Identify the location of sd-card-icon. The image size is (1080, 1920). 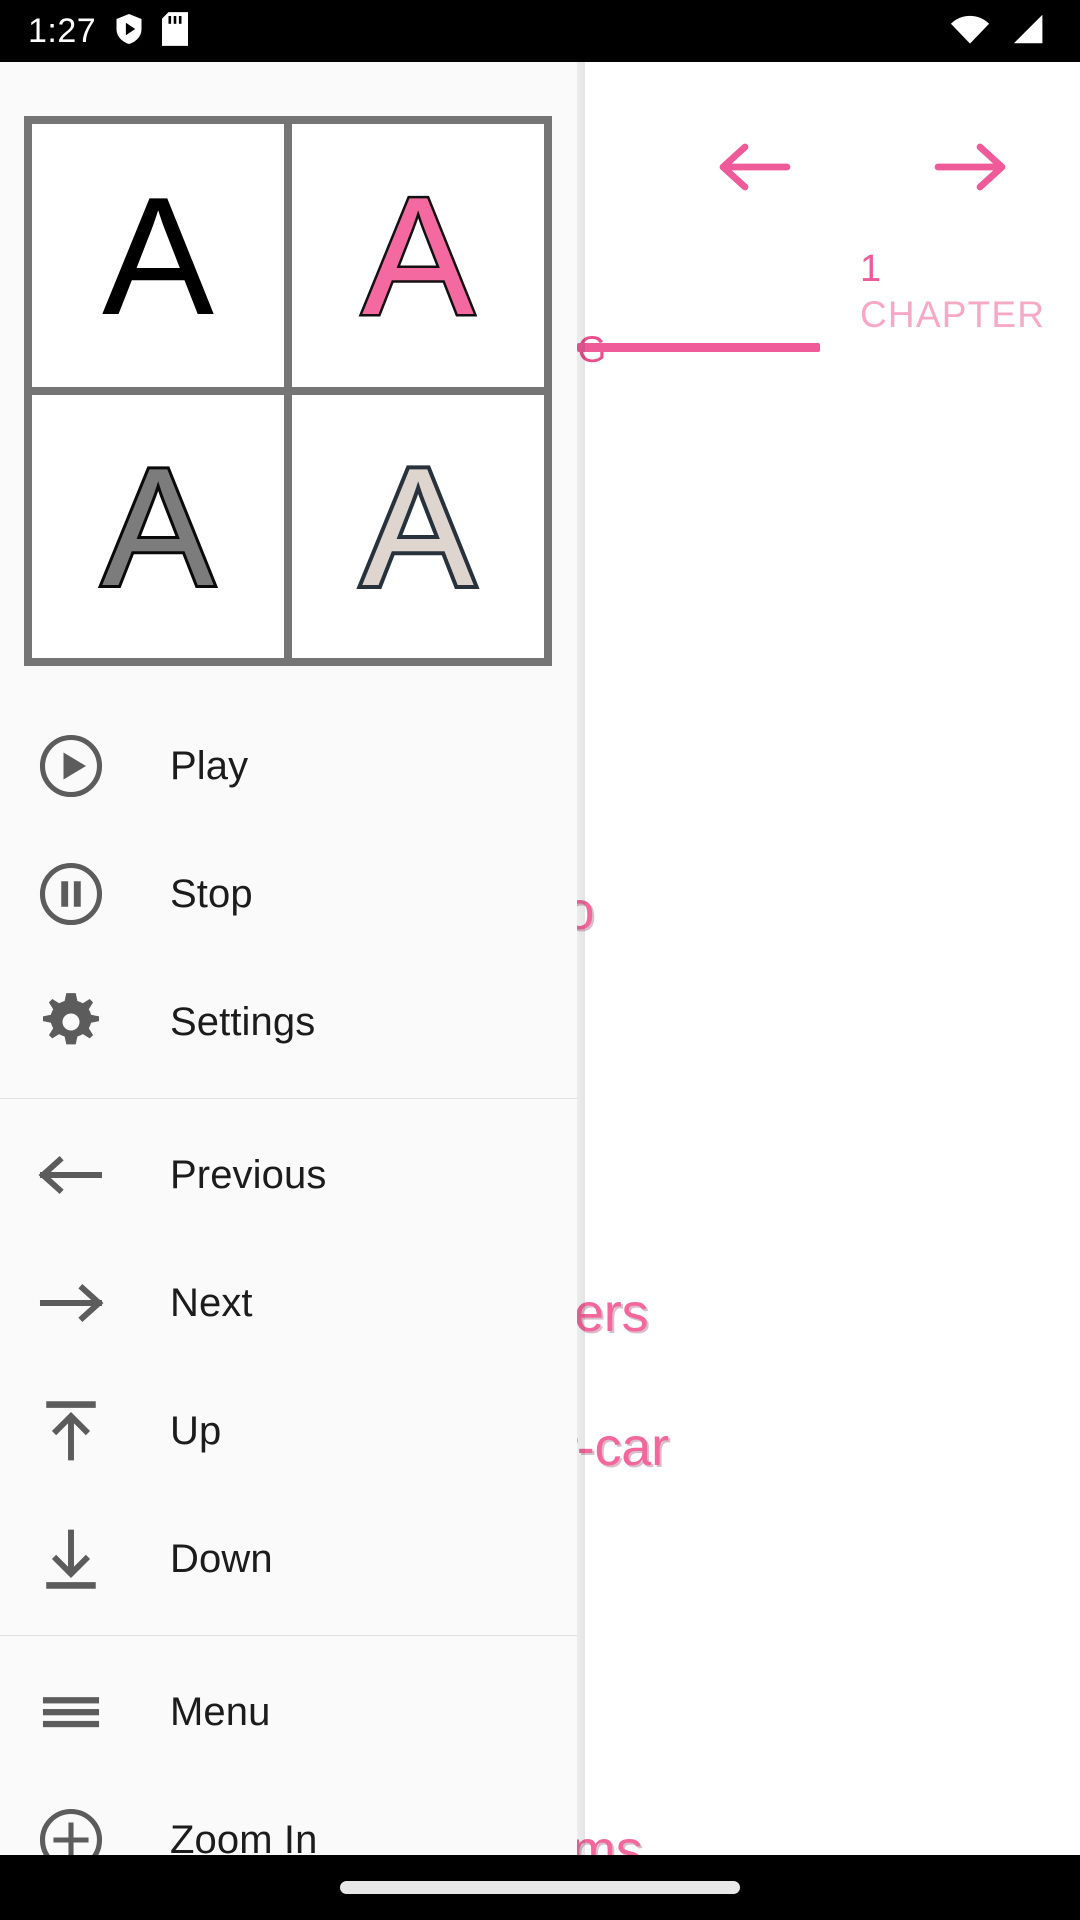
(175, 31).